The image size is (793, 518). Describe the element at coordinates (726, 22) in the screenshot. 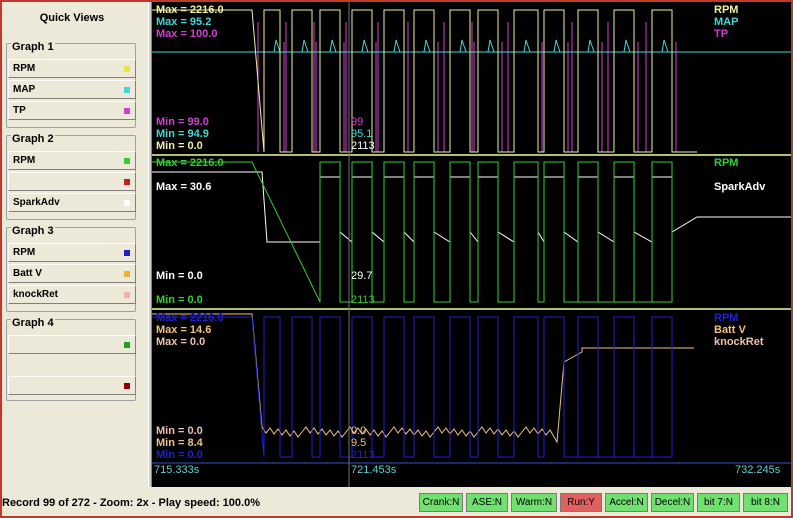

I see `g1-legend-map: MAP` at that location.